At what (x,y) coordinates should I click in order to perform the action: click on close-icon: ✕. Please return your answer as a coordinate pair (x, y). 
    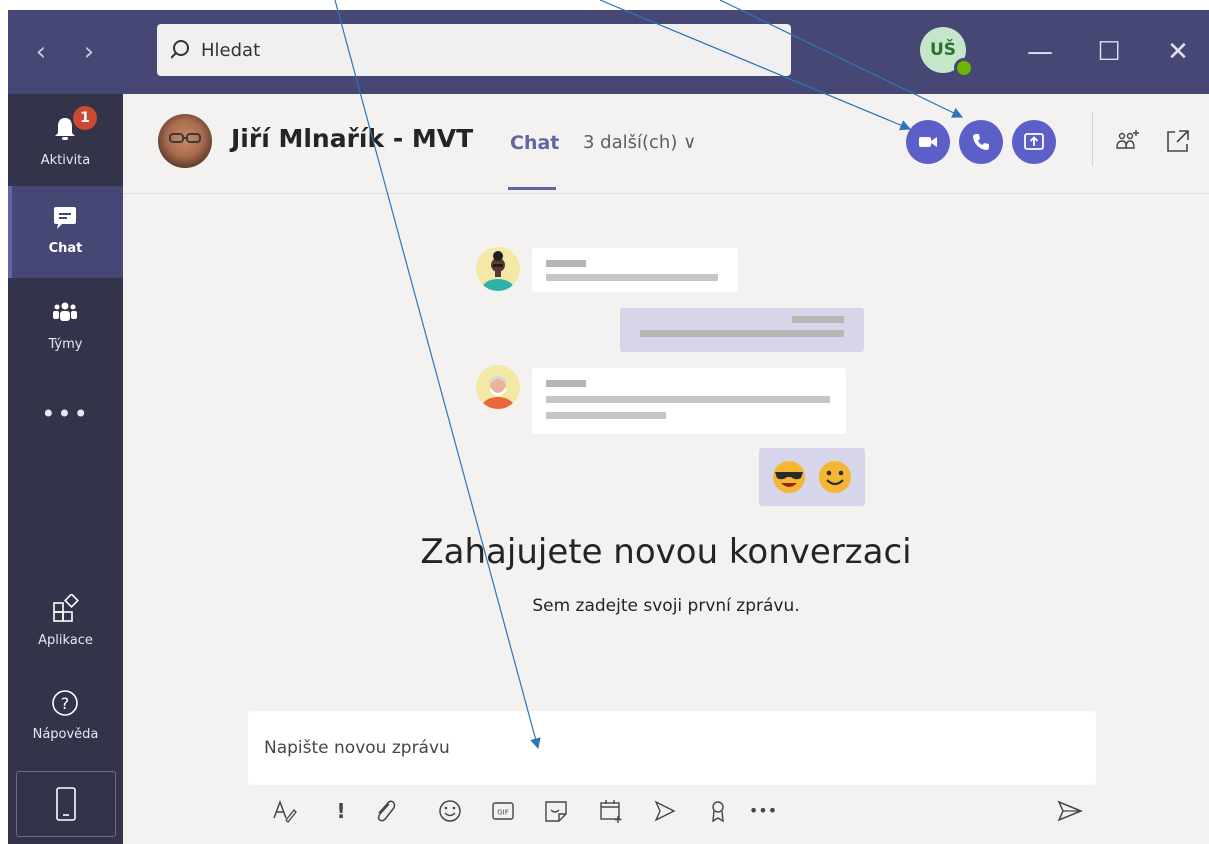
    Looking at the image, I should click on (1178, 52).